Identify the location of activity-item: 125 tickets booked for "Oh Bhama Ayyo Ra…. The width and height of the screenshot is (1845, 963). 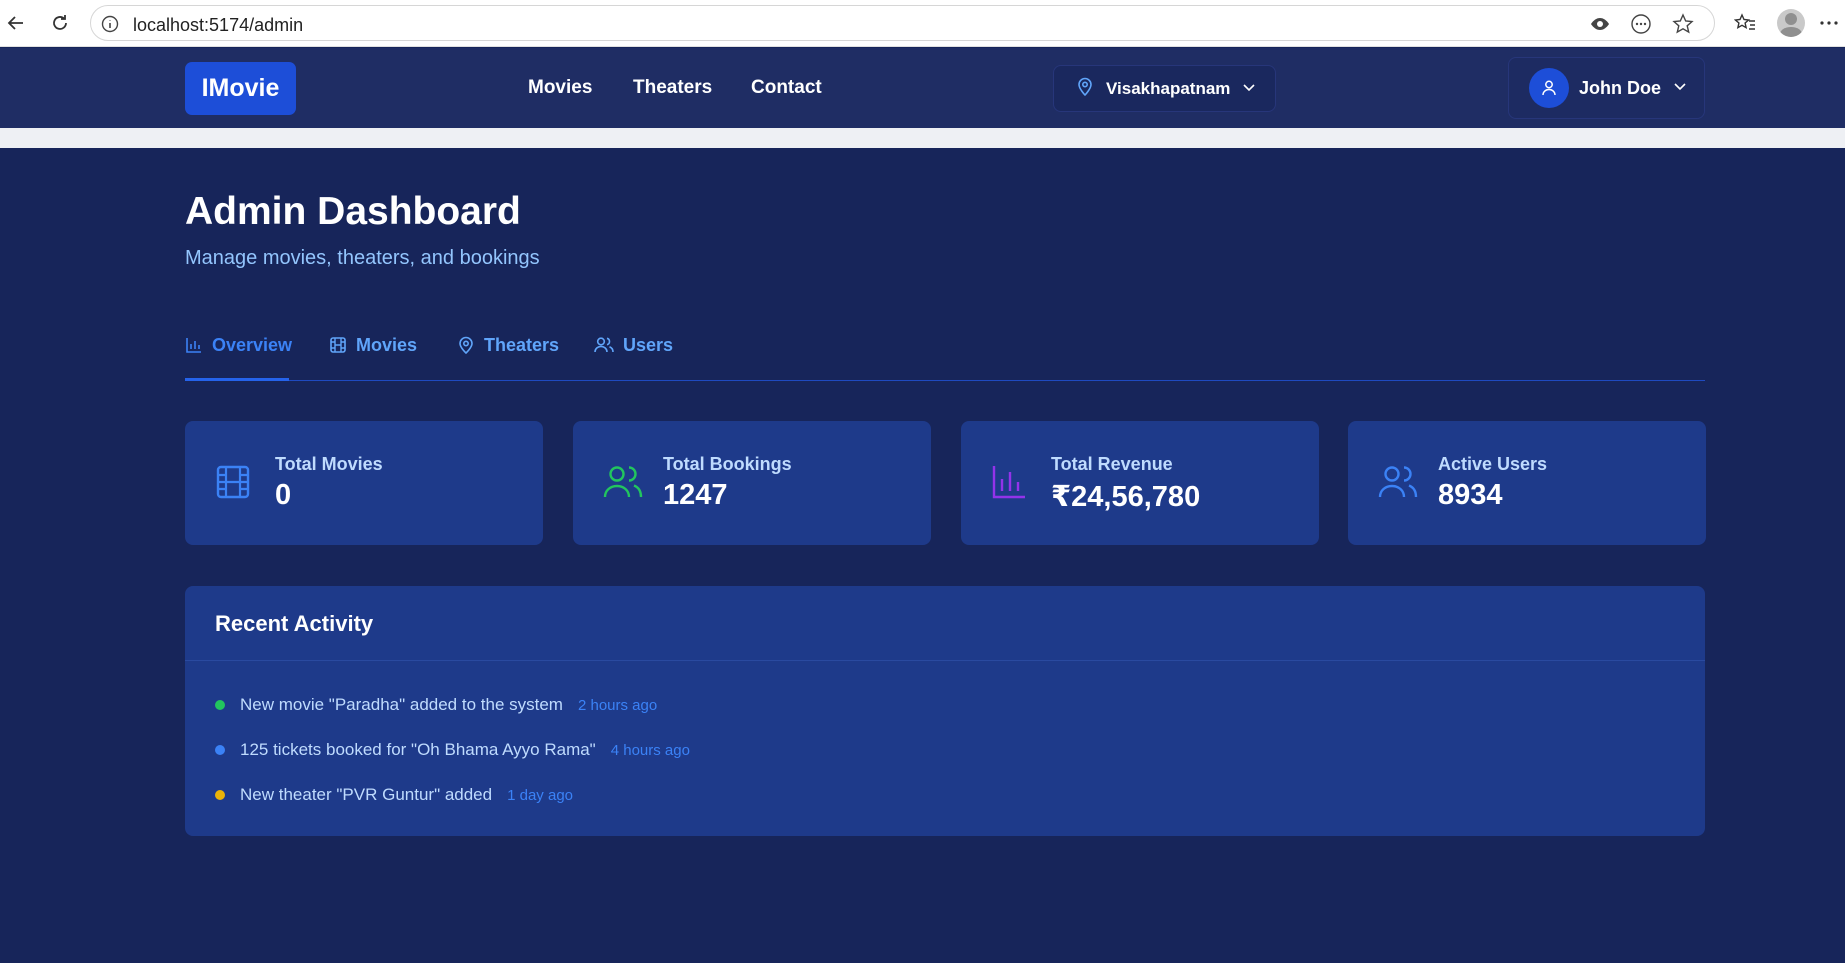
(452, 750).